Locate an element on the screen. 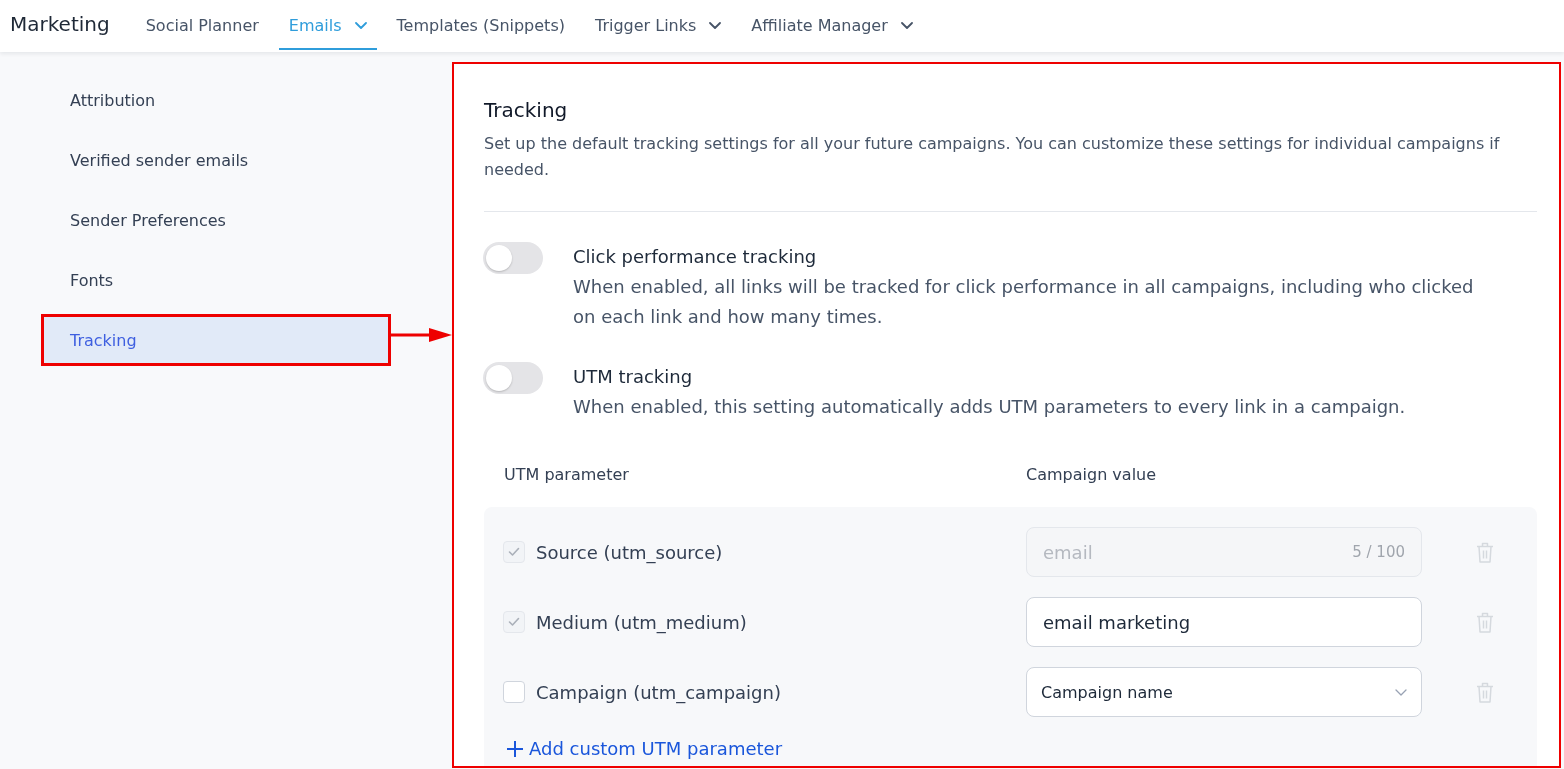  sidebar-item: Sender Preferences is located at coordinates (216, 220).